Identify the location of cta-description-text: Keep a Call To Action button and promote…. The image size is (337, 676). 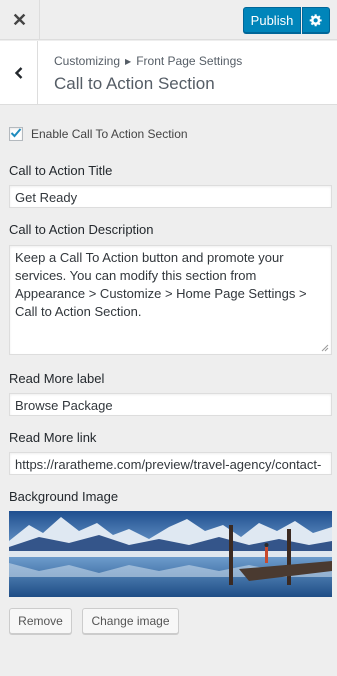
(161, 284).